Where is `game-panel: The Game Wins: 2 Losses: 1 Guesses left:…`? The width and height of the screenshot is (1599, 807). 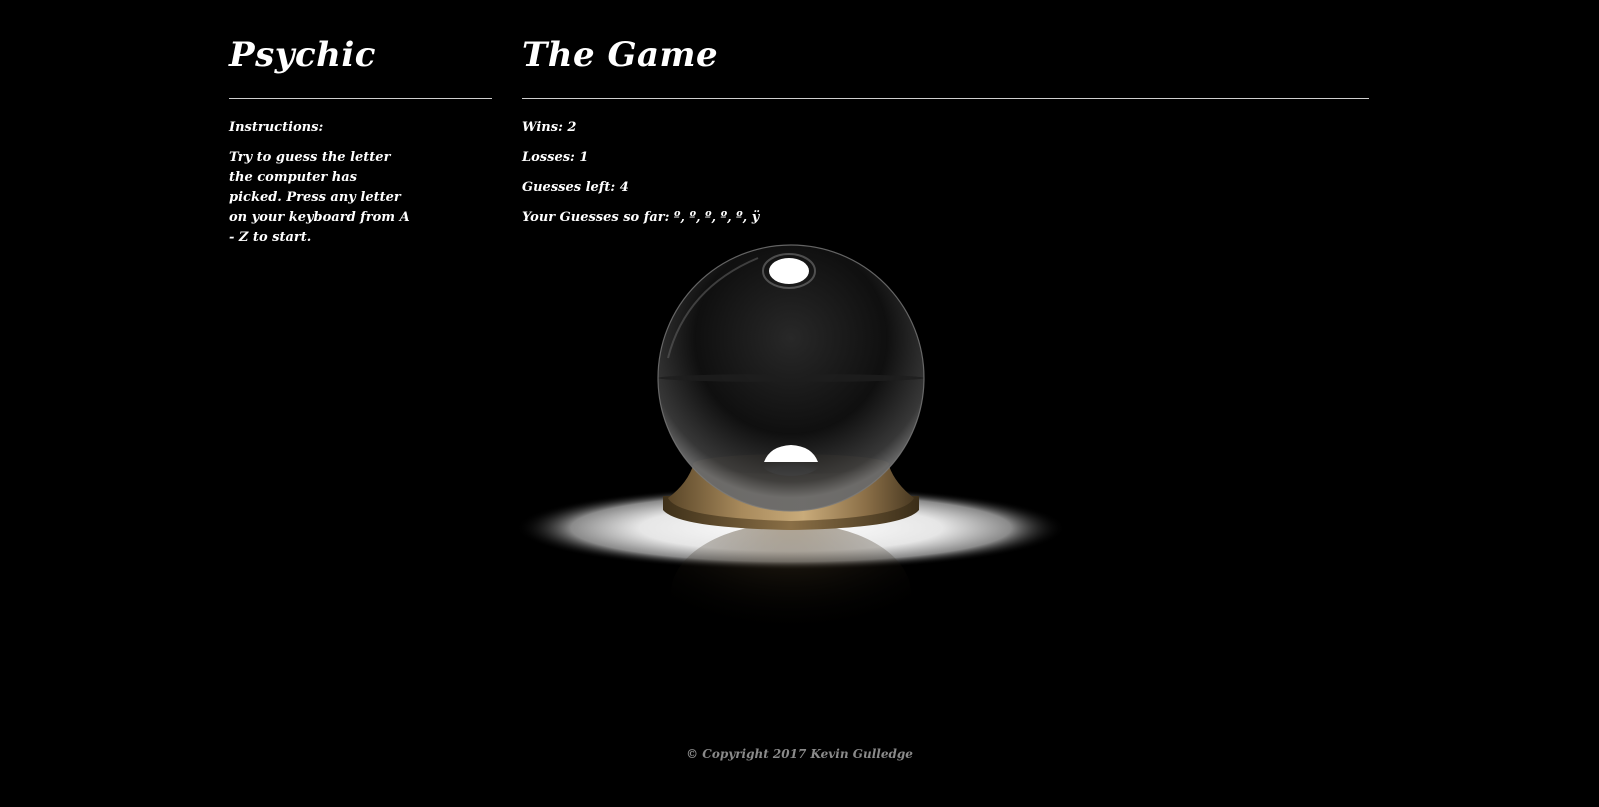 game-panel: The Game Wins: 2 Losses: 1 Guesses left:… is located at coordinates (945, 134).